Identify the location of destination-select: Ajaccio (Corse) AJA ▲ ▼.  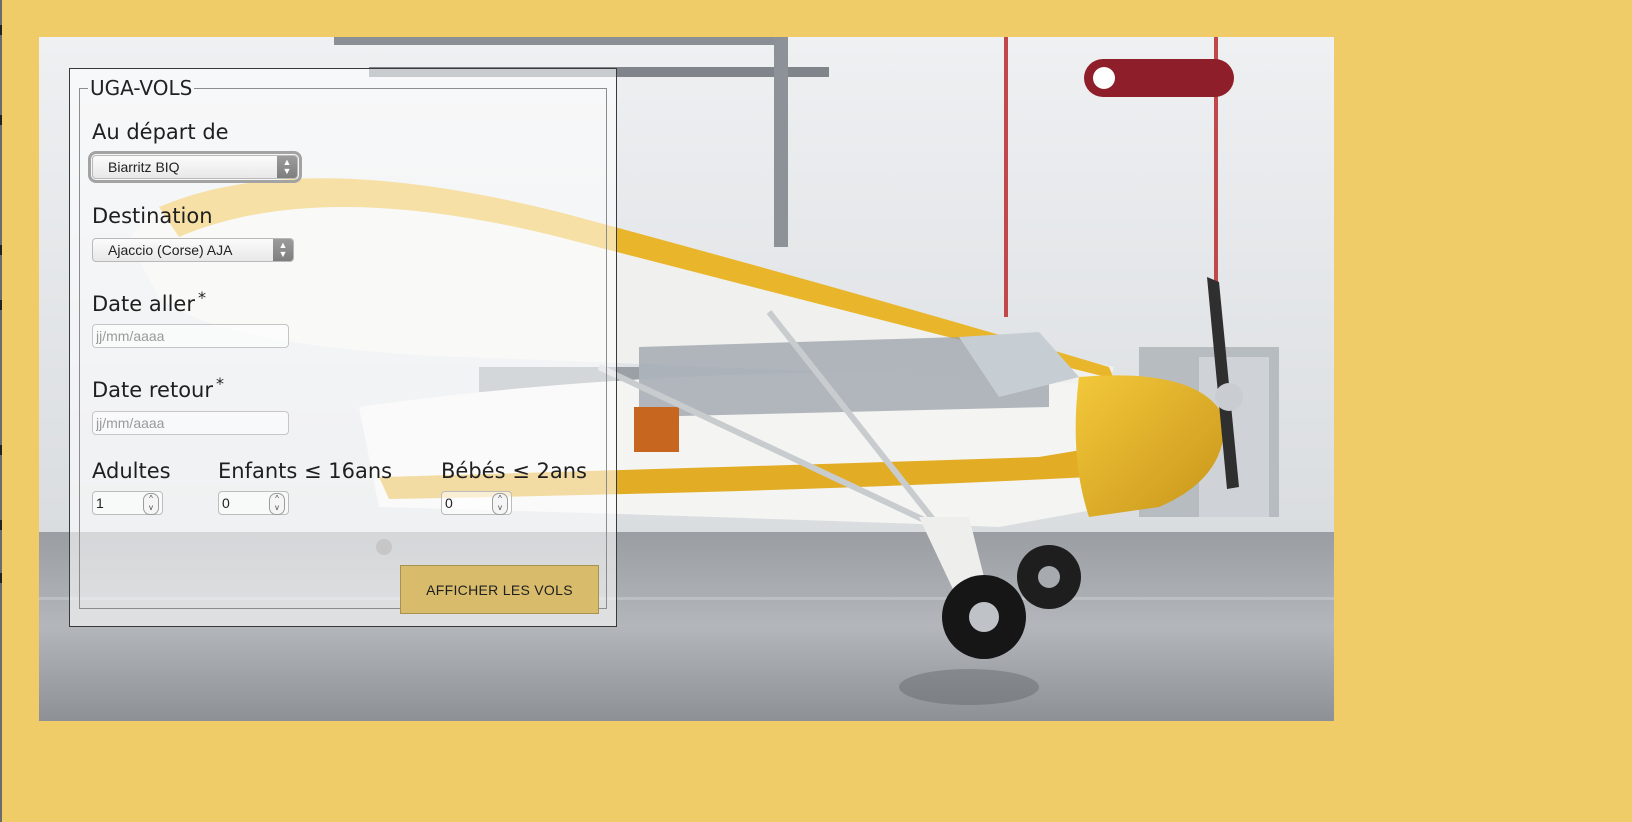
(193, 250).